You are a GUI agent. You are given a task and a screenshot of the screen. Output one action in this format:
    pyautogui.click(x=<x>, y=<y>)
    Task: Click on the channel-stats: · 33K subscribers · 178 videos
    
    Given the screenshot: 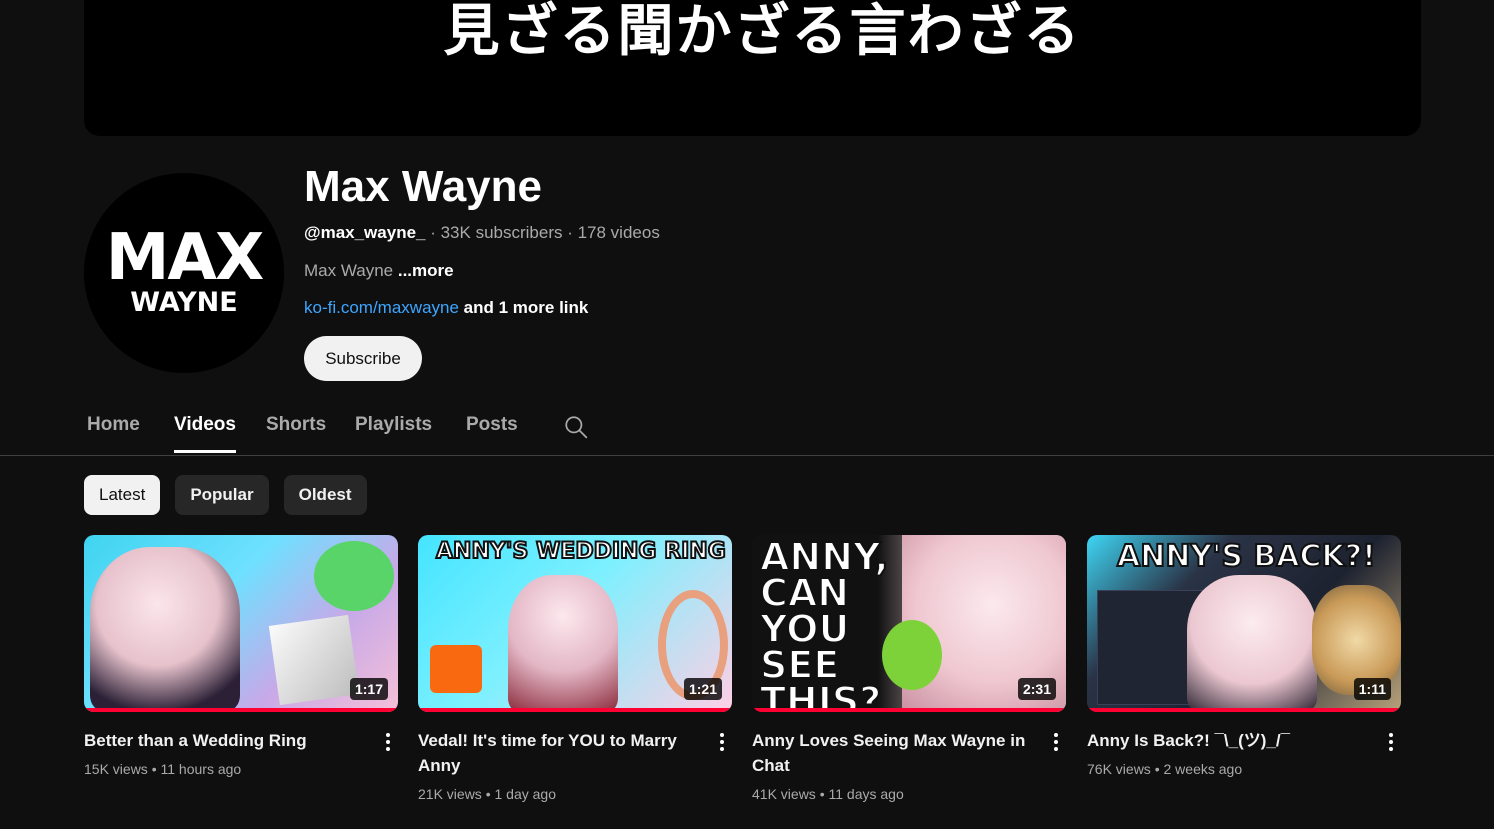 What is the action you would take?
    pyautogui.click(x=542, y=232)
    